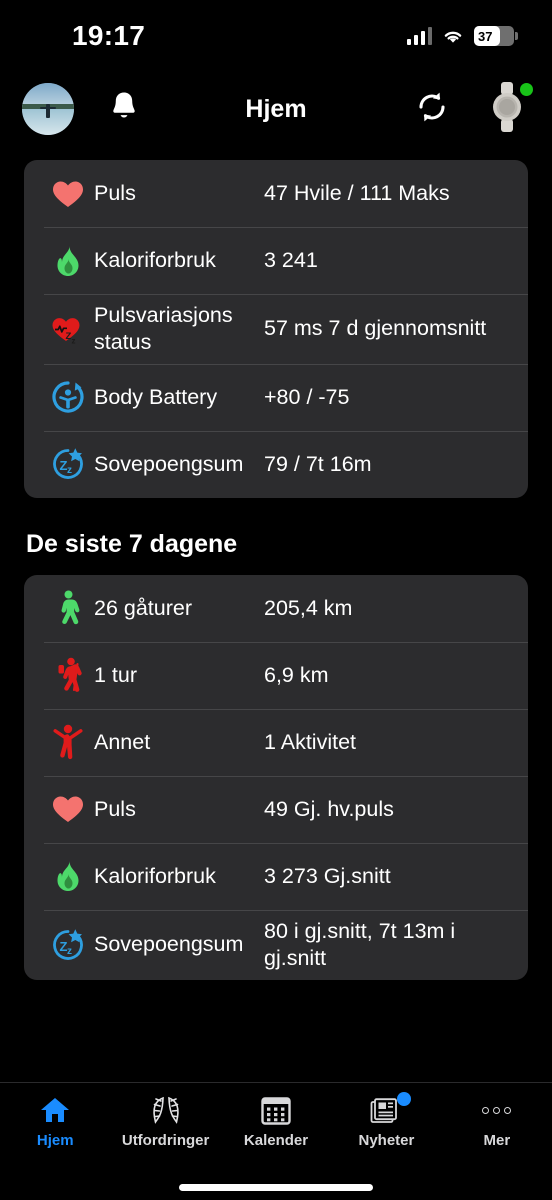 This screenshot has width=552, height=1200. What do you see at coordinates (419, 36) in the screenshot?
I see `cellular-signal-icon` at bounding box center [419, 36].